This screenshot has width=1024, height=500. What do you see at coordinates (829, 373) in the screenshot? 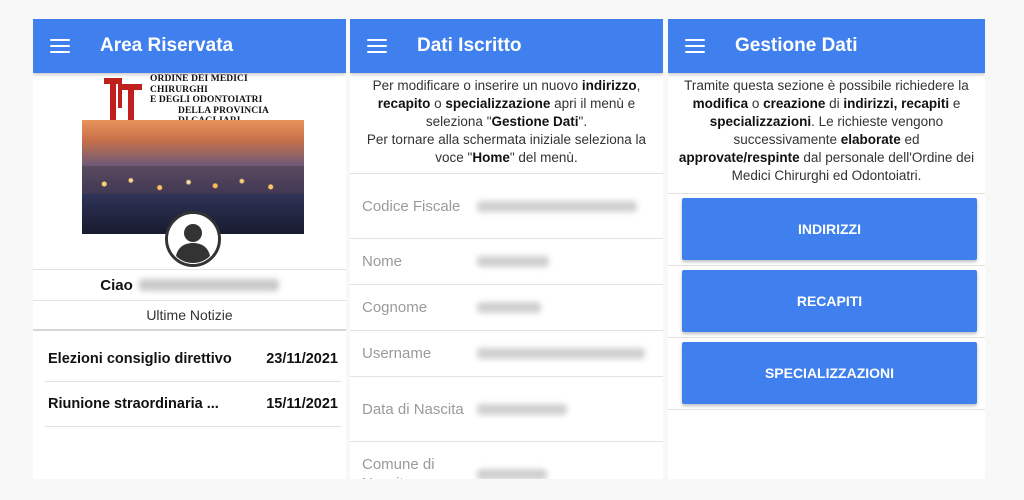
I see `specializzazioni-button: SPECIALIZZAZIONI` at bounding box center [829, 373].